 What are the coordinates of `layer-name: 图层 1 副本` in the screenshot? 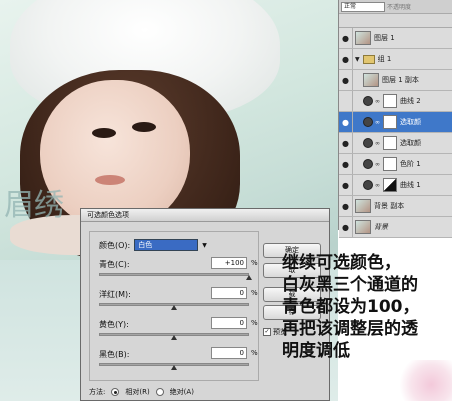 It's located at (400, 80).